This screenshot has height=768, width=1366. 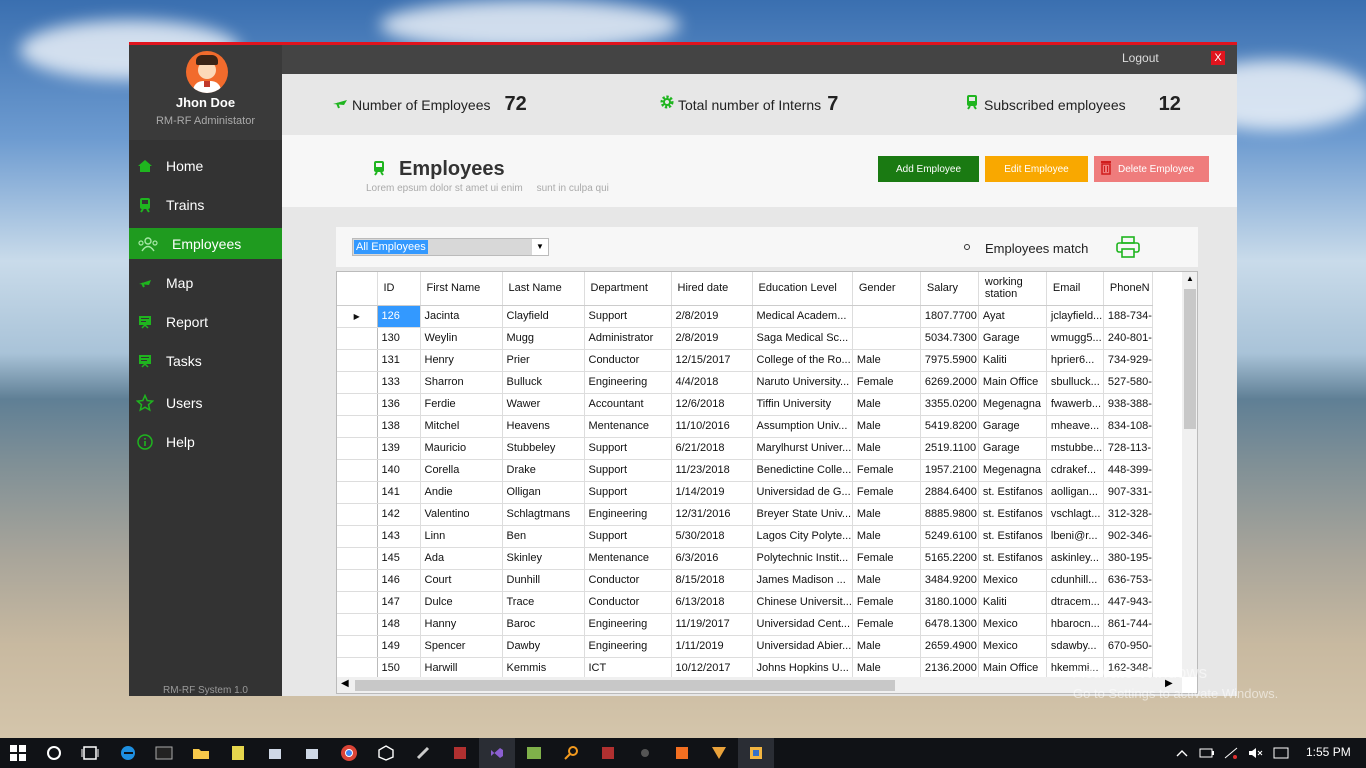 What do you see at coordinates (949, 382) in the screenshot?
I see `table-cell: 6269.2000` at bounding box center [949, 382].